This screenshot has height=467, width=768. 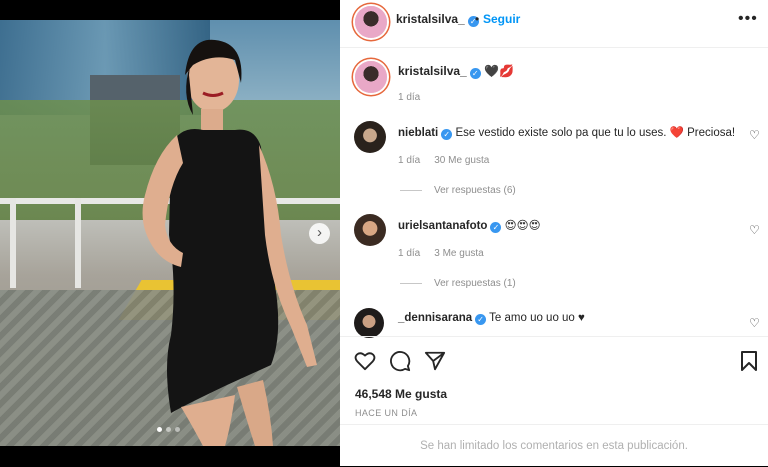 I want to click on comment-username: _dennisarana, so click(x=435, y=318).